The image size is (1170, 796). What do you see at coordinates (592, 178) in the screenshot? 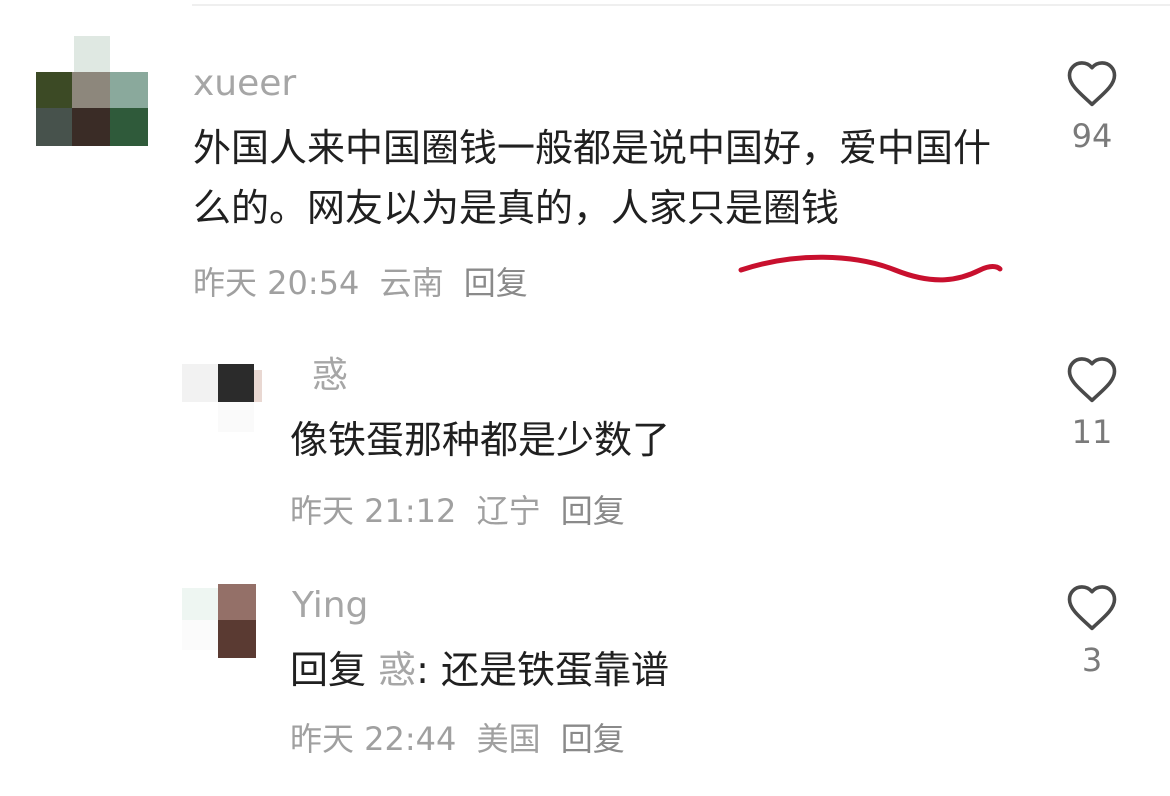
I see `comment-text: 外国人来中国圈钱一般都是说中国好，爱中国什么的。网友以为是真的，人家只是圈钱` at bounding box center [592, 178].